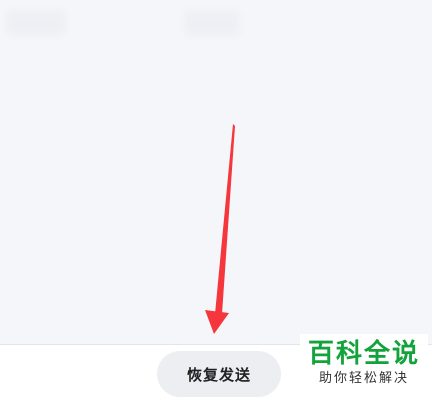 Image resolution: width=432 pixels, height=400 pixels. Describe the element at coordinates (212, 23) in the screenshot. I see `blurred-header-right` at that location.